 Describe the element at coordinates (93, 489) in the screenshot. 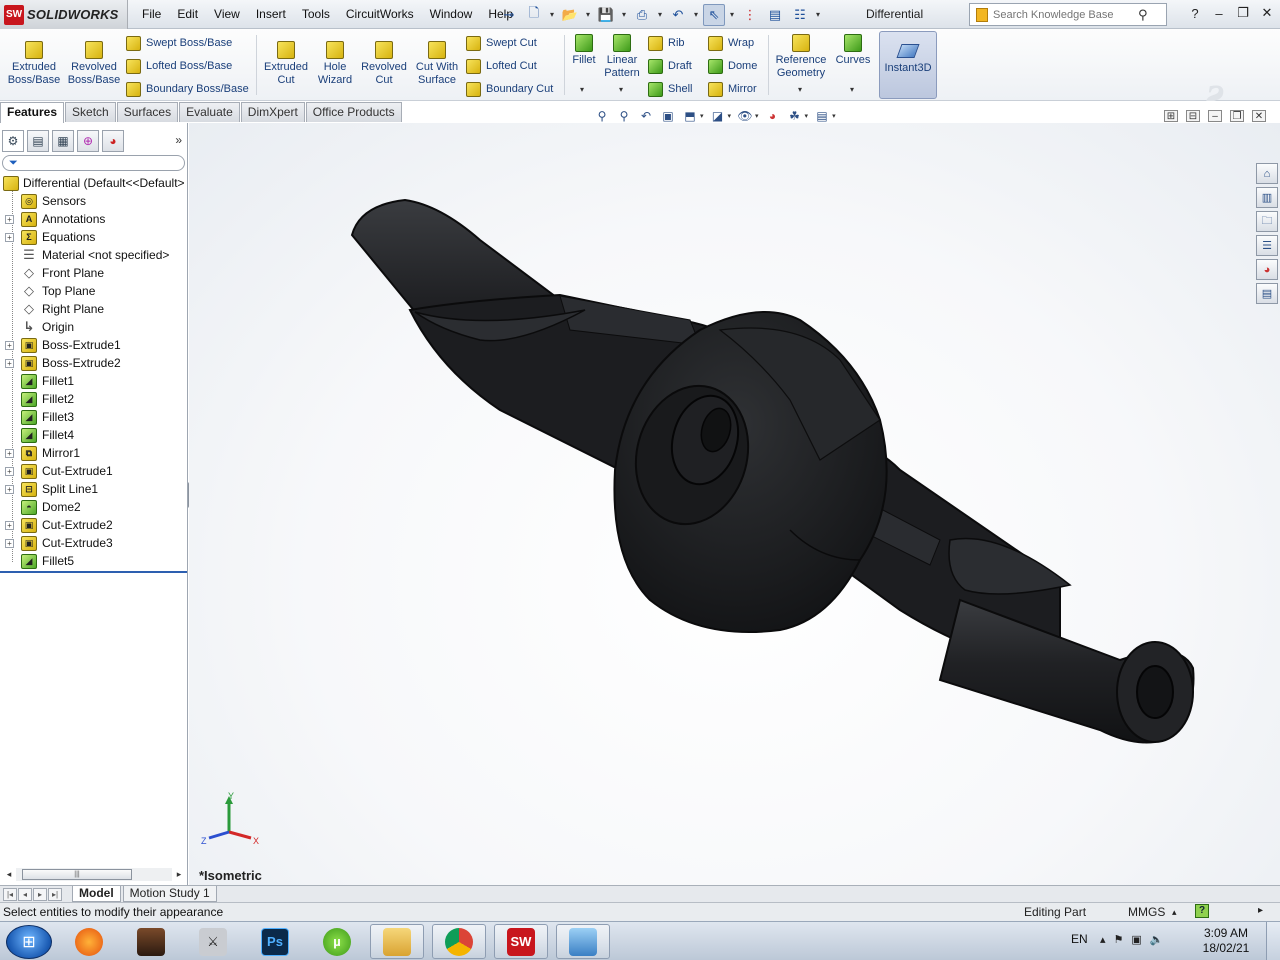

I see `tree-item-split-line1: + ⊟ Split Line1` at that location.